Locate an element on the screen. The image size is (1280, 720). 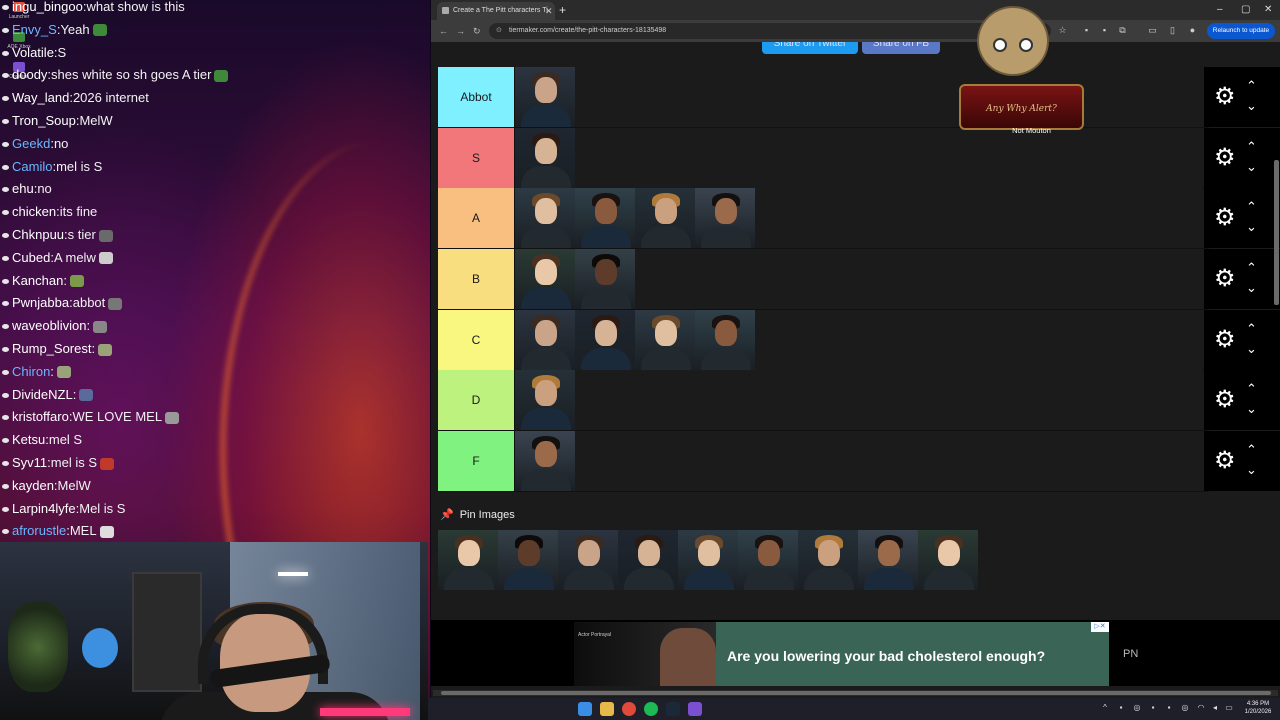
chat-username: Geekd is located at coordinates (31, 143).